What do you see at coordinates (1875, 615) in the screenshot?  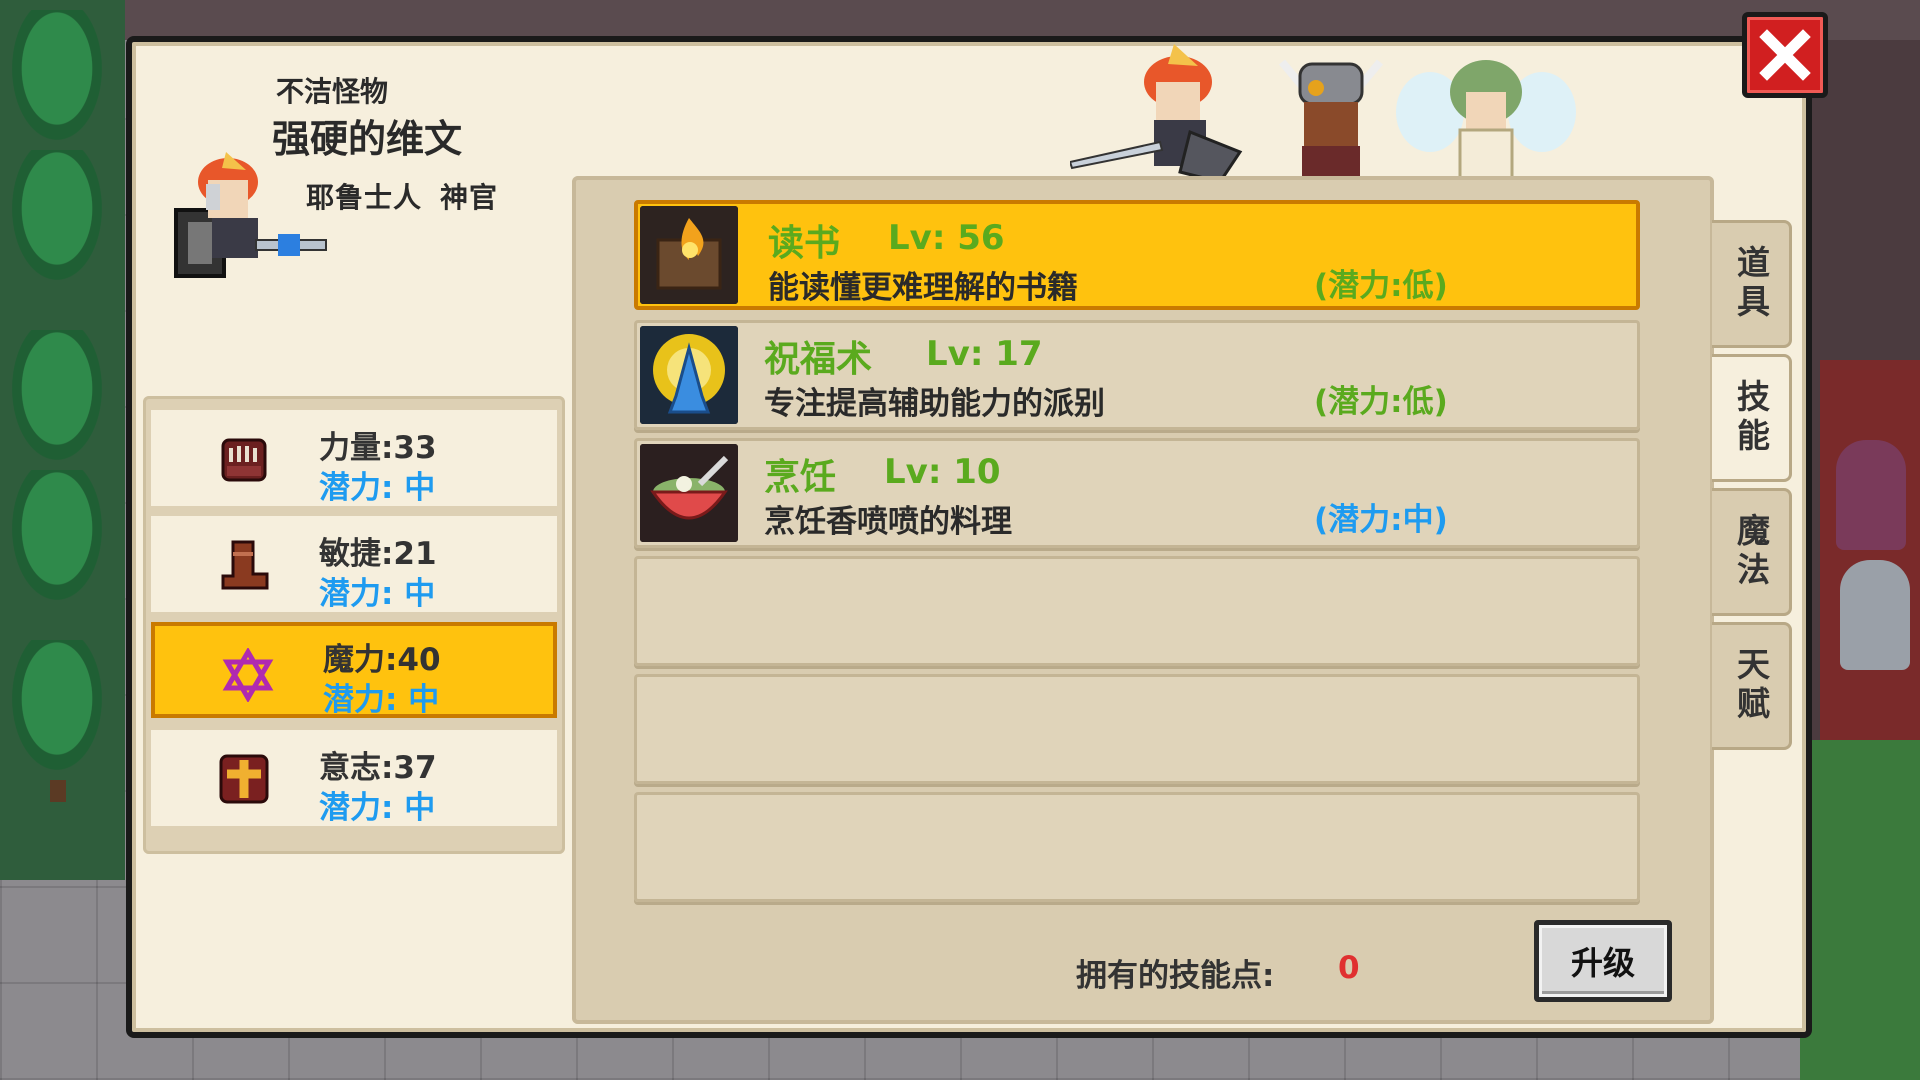 I see `npc-knight-sprite` at bounding box center [1875, 615].